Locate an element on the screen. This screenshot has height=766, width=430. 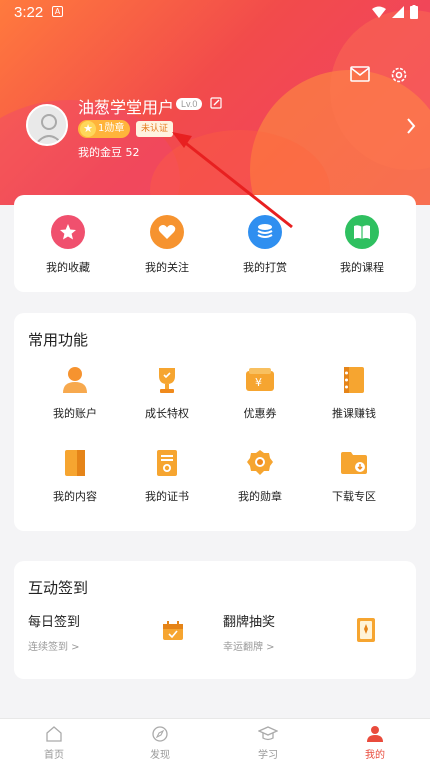
quick-action-label: 我的打赏 is located at coordinates (265, 267).